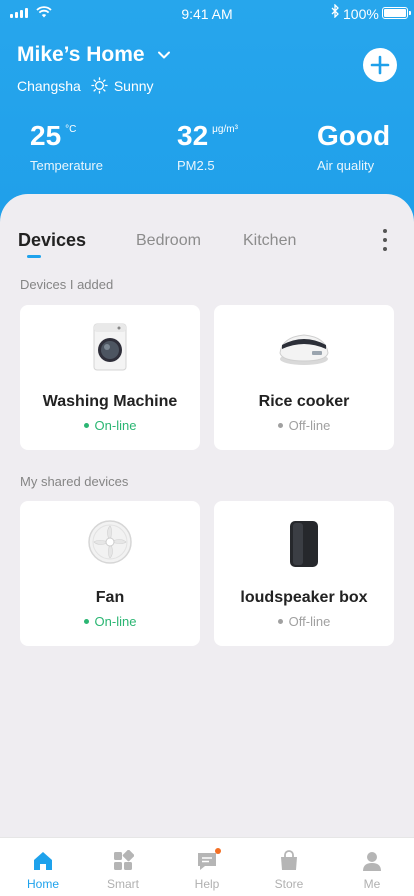 The width and height of the screenshot is (414, 896). Describe the element at coordinates (225, 129) in the screenshot. I see `stat-unit: μg/m³` at that location.